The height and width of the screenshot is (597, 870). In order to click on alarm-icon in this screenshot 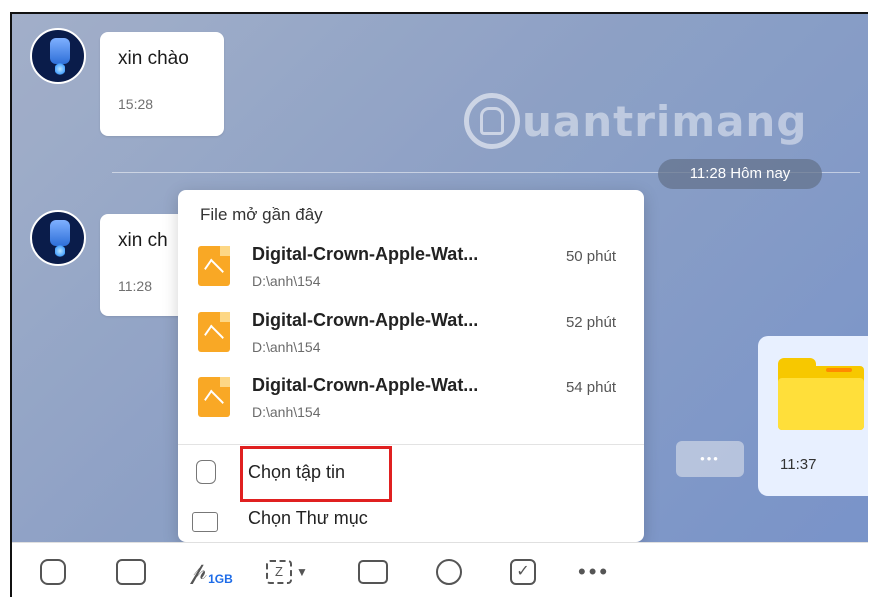, I will do `click(449, 572)`.